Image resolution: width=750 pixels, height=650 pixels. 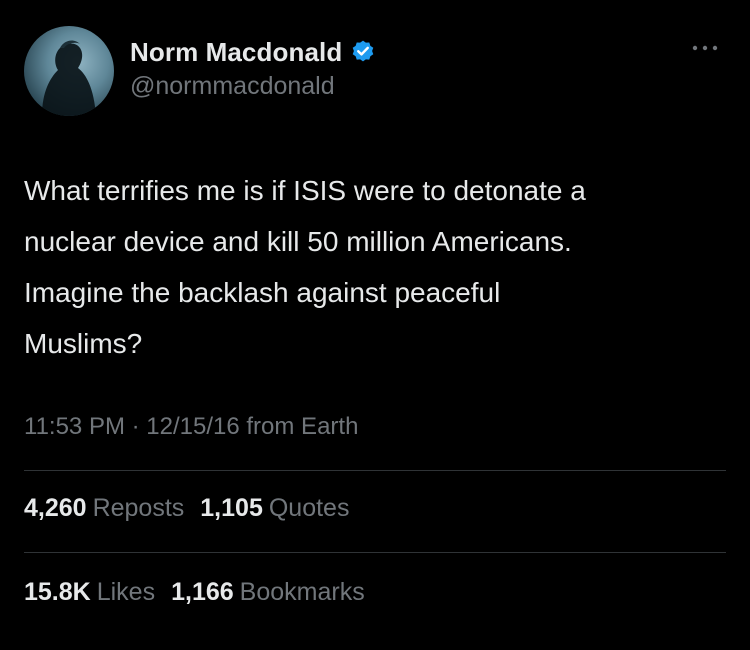 I want to click on avatar-silhouette-icon, so click(x=69, y=78).